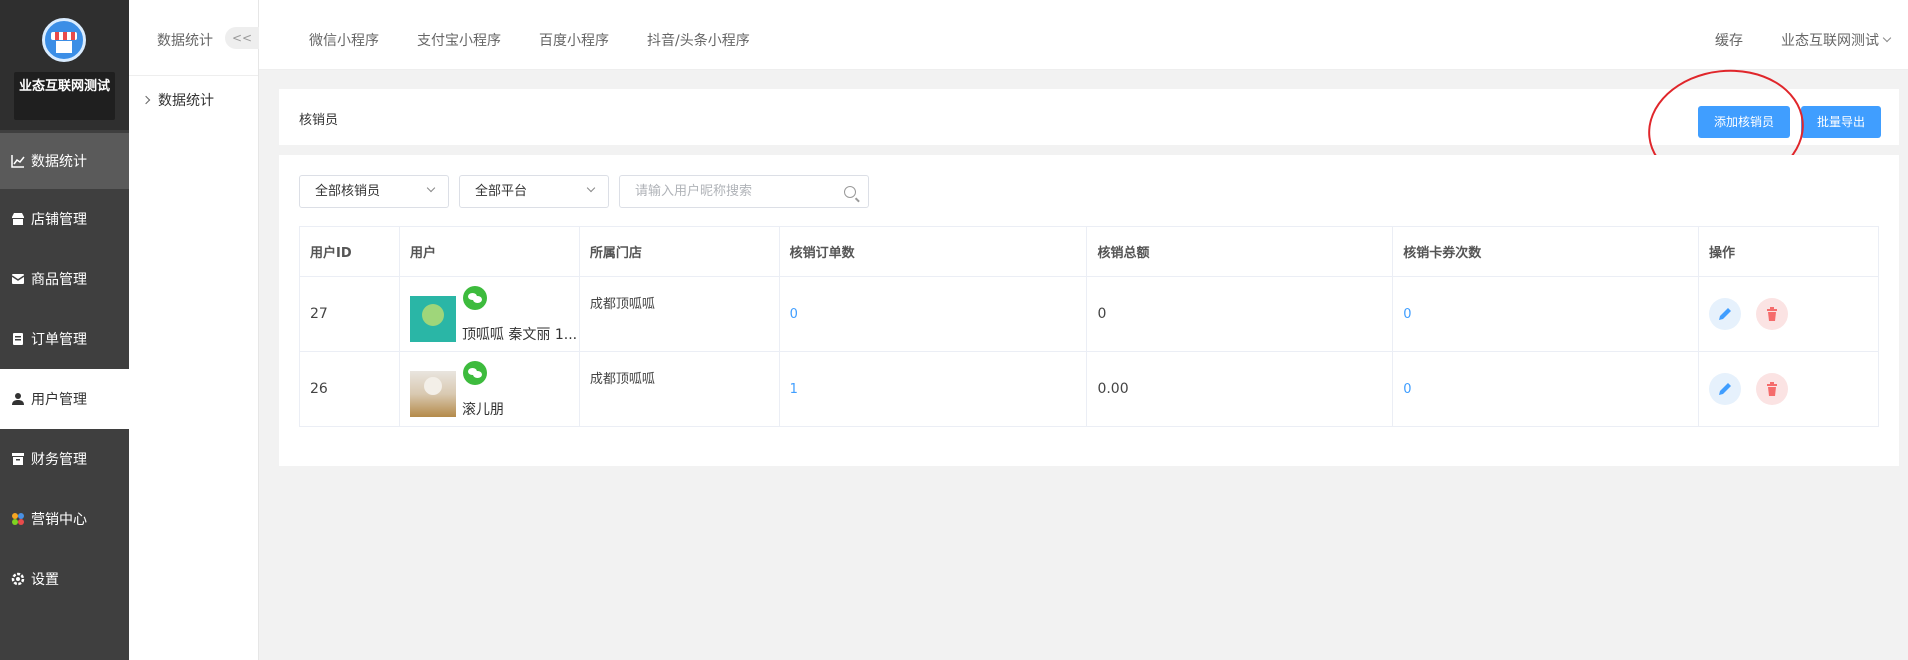 The image size is (1908, 660). What do you see at coordinates (45, 580) in the screenshot?
I see `menu-label: 设置` at bounding box center [45, 580].